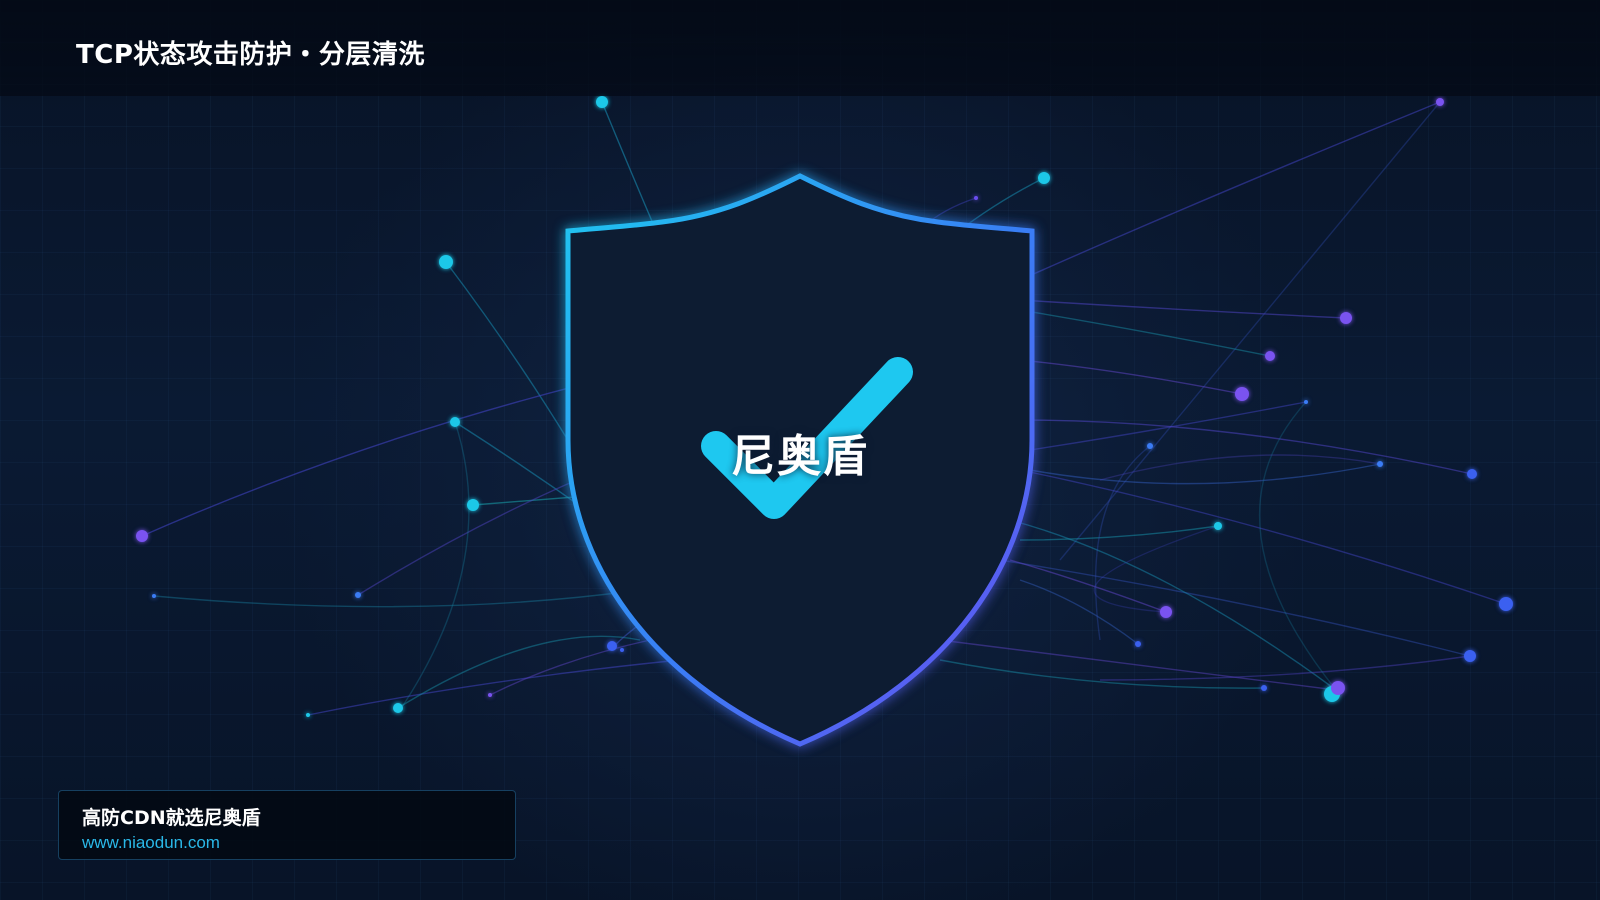  What do you see at coordinates (250, 55) in the screenshot?
I see `page-title: TCP状态攻击防护・分层清洗` at bounding box center [250, 55].